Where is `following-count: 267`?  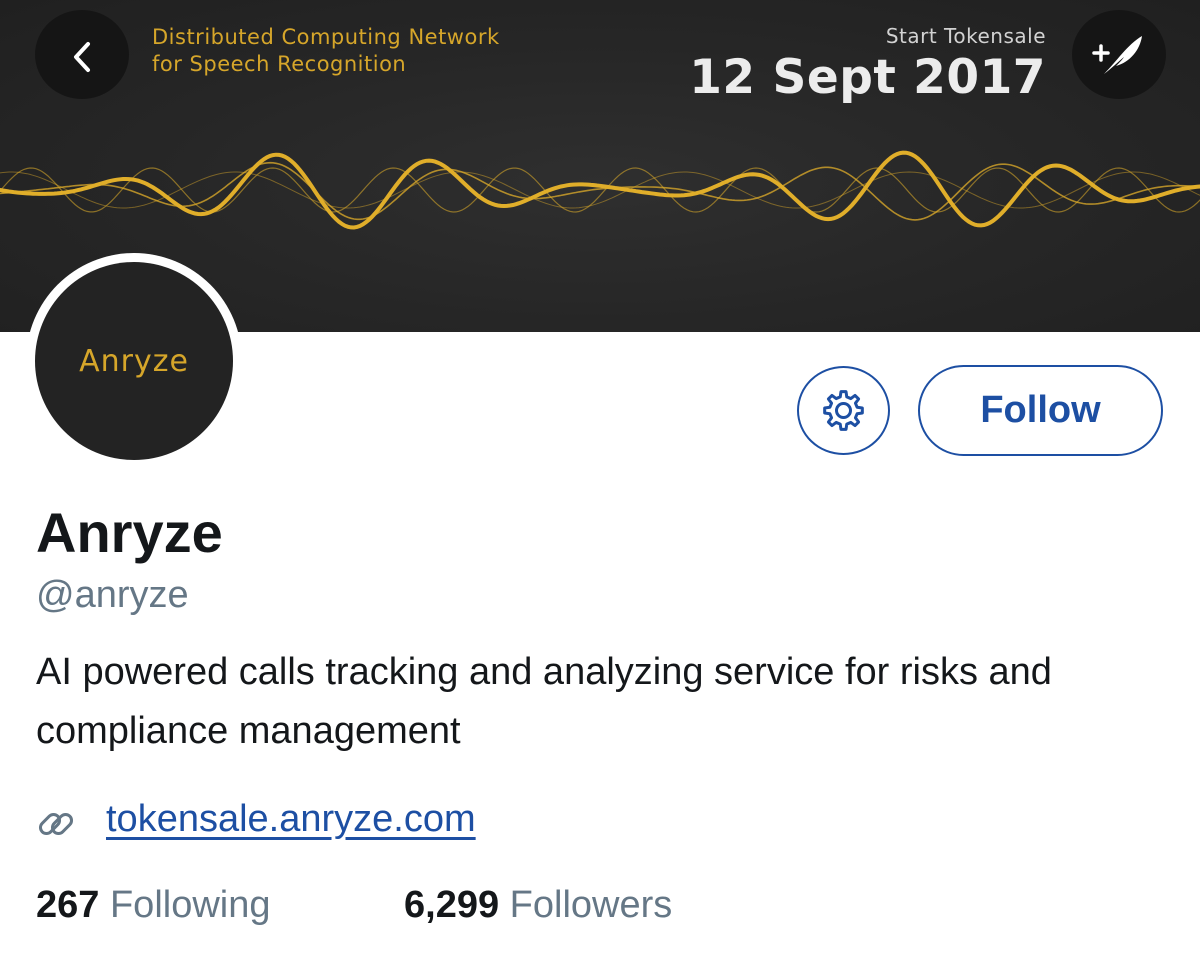 following-count: 267 is located at coordinates (68, 905).